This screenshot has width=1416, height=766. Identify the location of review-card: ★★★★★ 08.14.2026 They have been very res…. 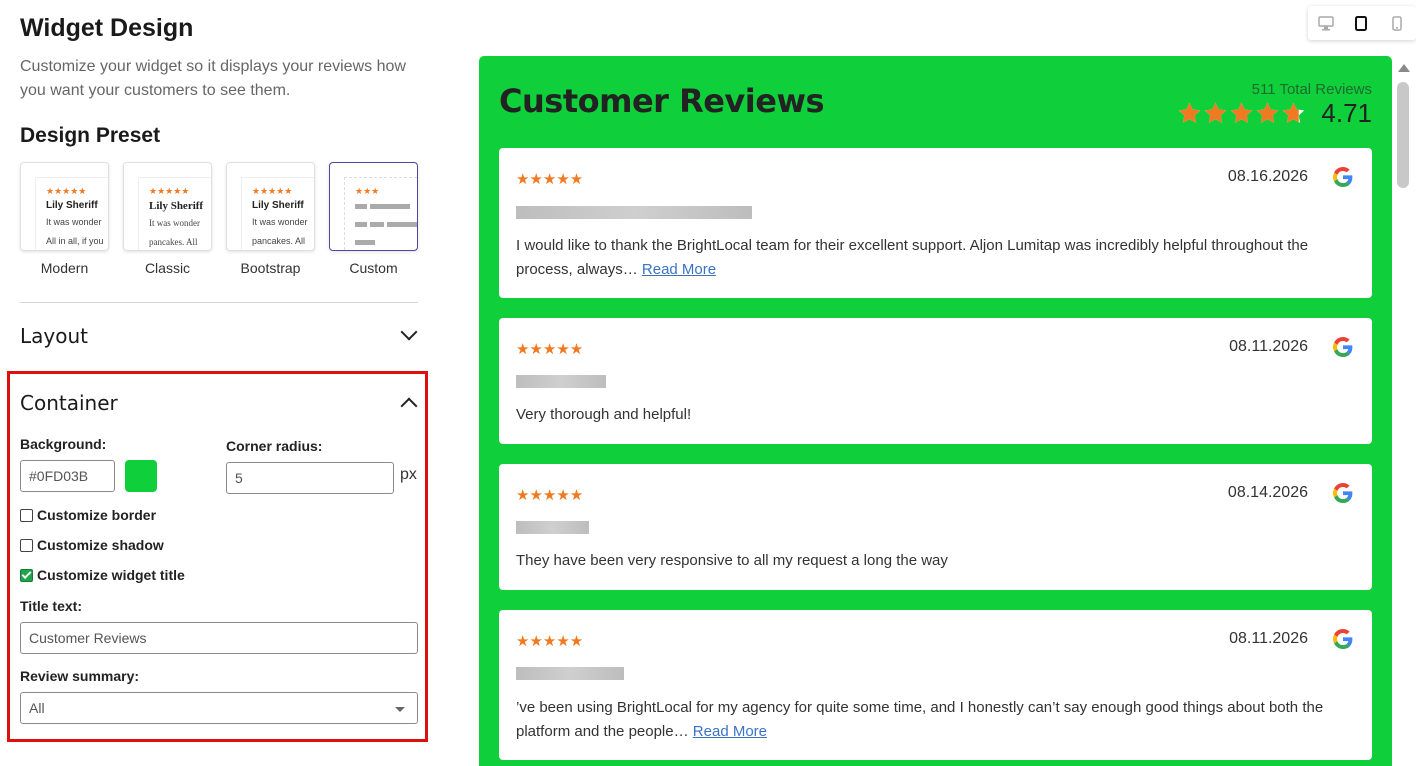
(935, 527).